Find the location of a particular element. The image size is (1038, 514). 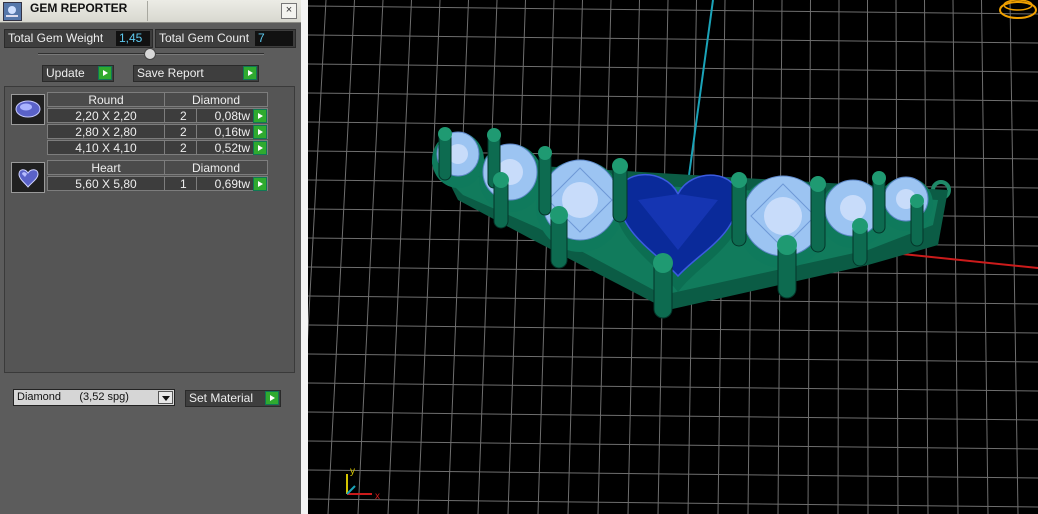

material-dropdown-value: Diamond (3,52 spg) is located at coordinates (73, 397).